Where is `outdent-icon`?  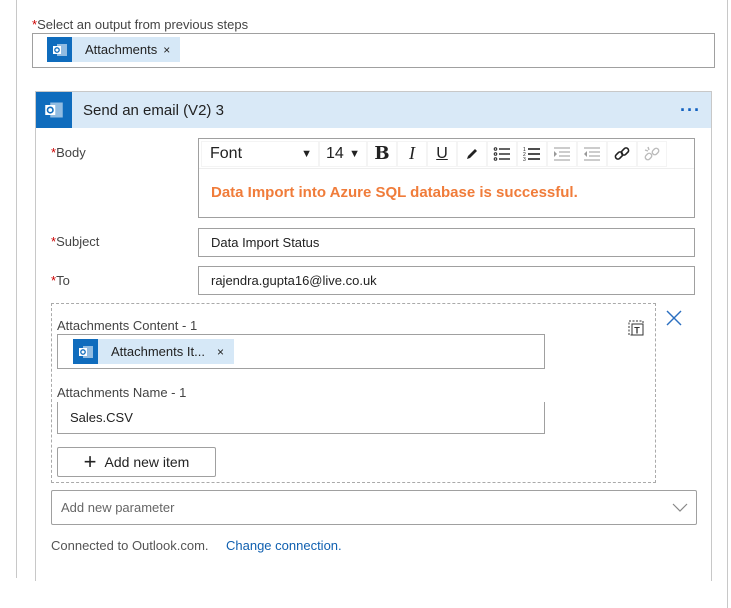
outdent-icon is located at coordinates (592, 153).